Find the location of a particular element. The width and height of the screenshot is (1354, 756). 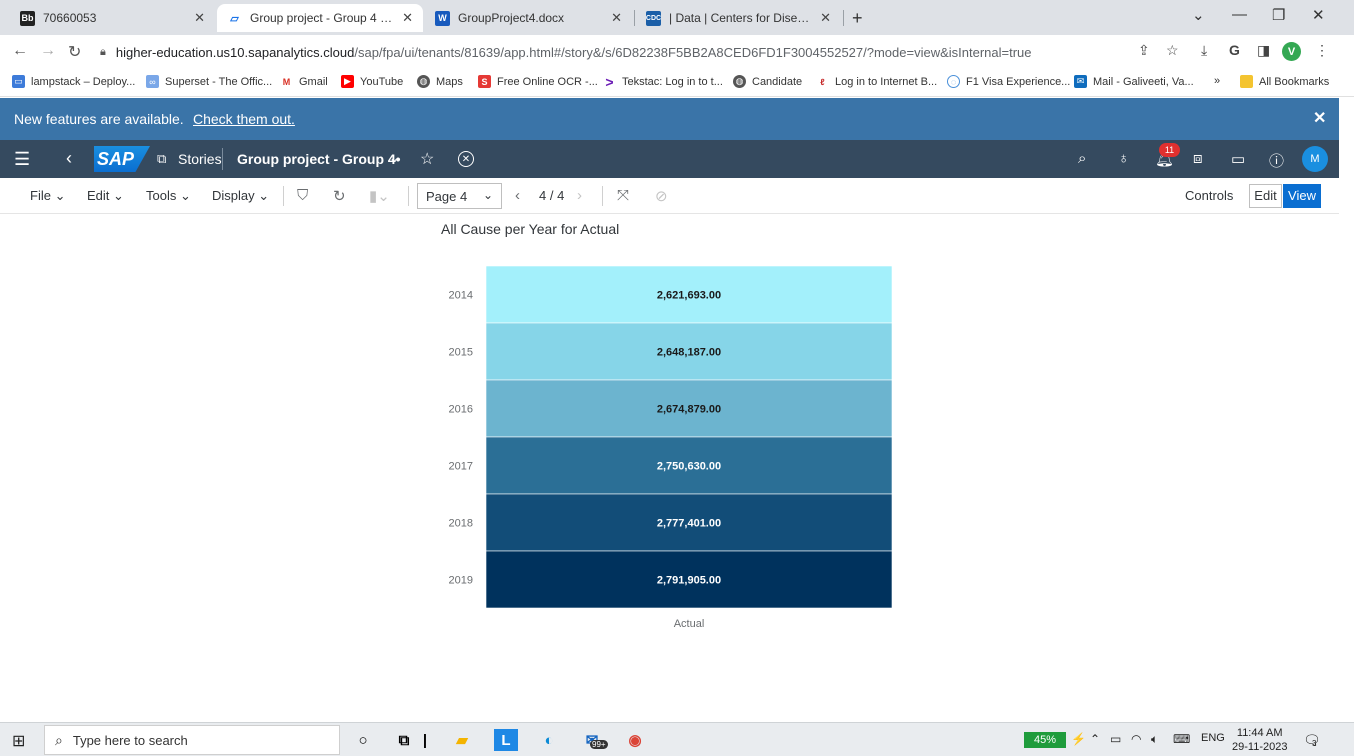

disabled-circle-icon: ⊘ is located at coordinates (661, 196).